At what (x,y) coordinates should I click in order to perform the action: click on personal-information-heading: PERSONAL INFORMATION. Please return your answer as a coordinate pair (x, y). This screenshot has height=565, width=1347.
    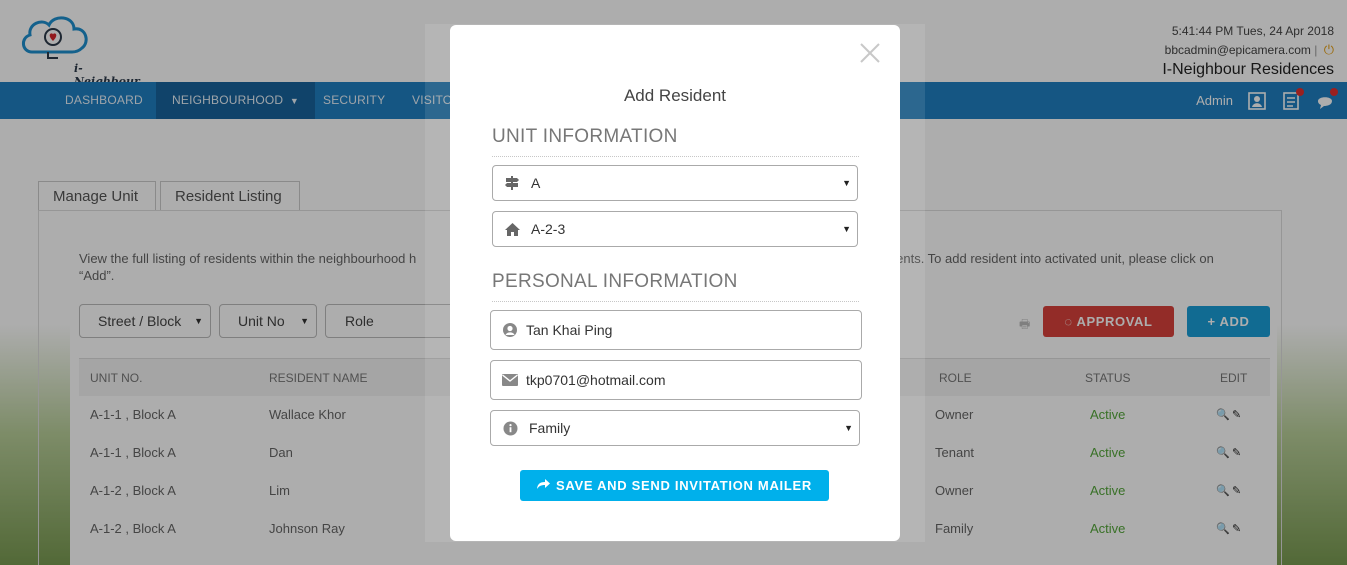
    Looking at the image, I should click on (615, 281).